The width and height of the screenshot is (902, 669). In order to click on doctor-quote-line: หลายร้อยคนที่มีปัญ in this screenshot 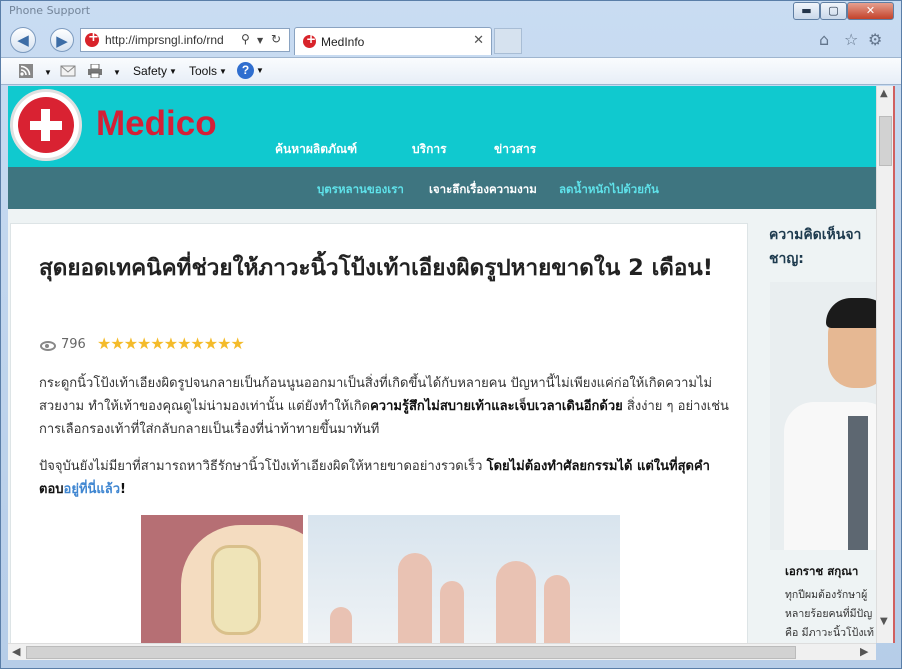, I will do `click(829, 614)`.